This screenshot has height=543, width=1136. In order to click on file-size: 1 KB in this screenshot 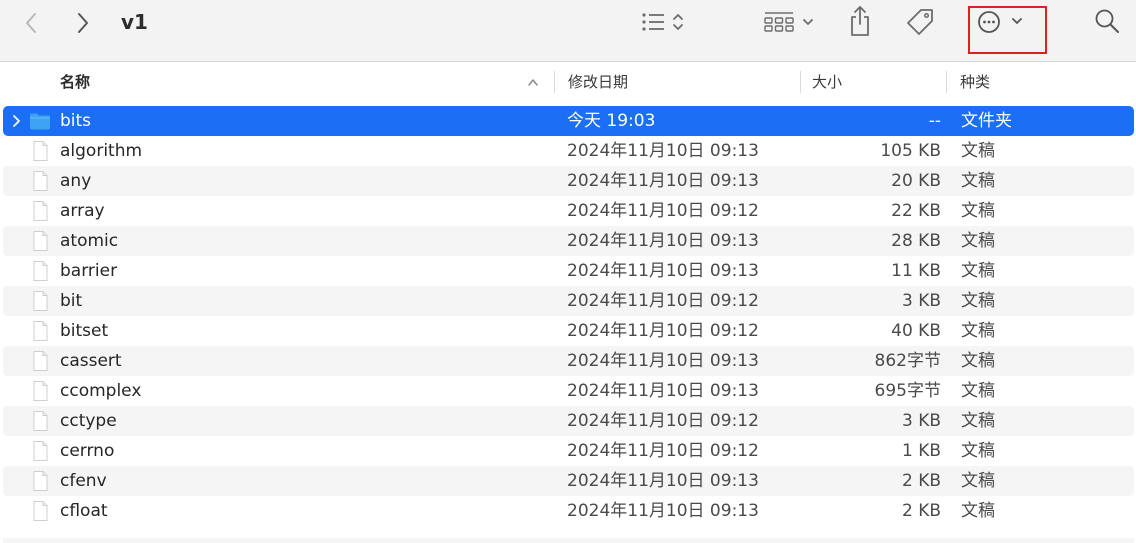, I will do `click(921, 451)`.